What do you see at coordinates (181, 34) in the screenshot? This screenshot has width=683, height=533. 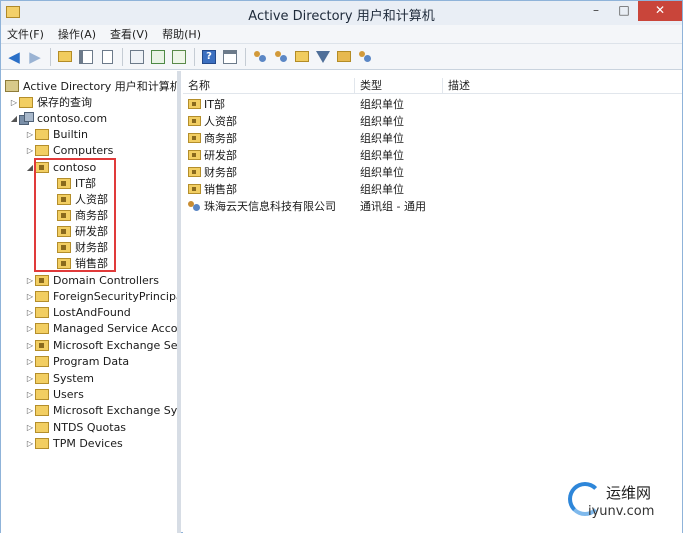 I see `menu-help: 帮助(H)` at bounding box center [181, 34].